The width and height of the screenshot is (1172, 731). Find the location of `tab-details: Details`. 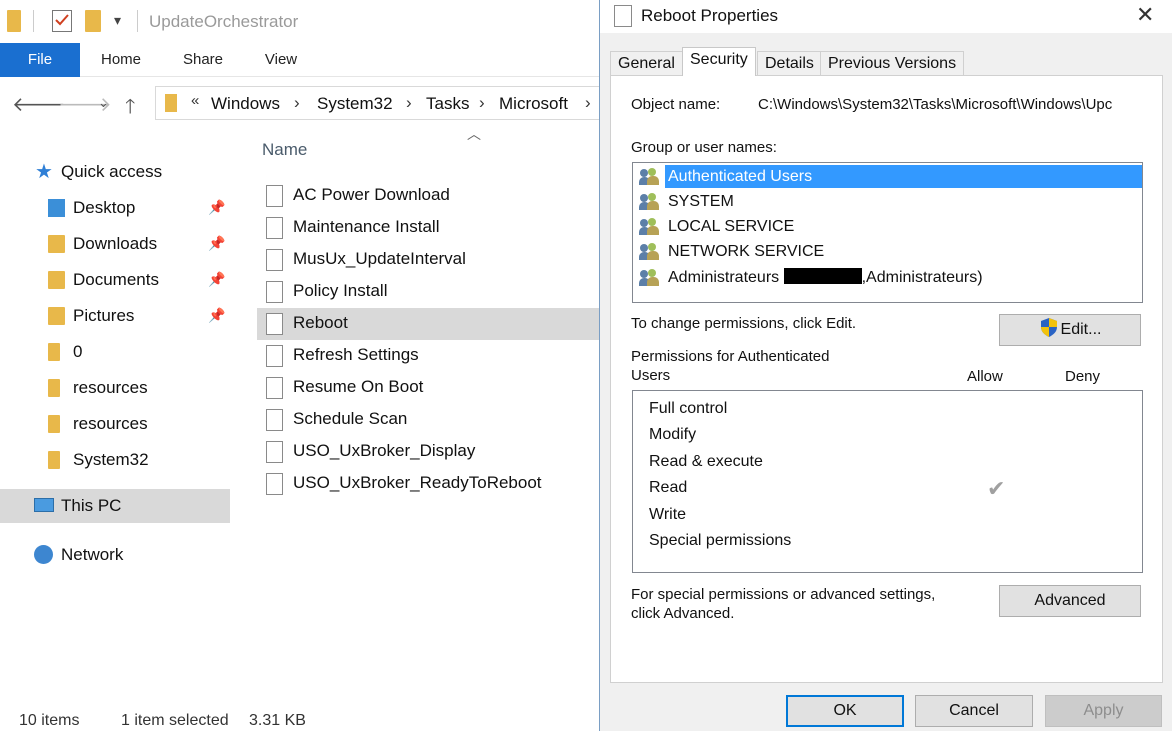

tab-details: Details is located at coordinates (789, 63).